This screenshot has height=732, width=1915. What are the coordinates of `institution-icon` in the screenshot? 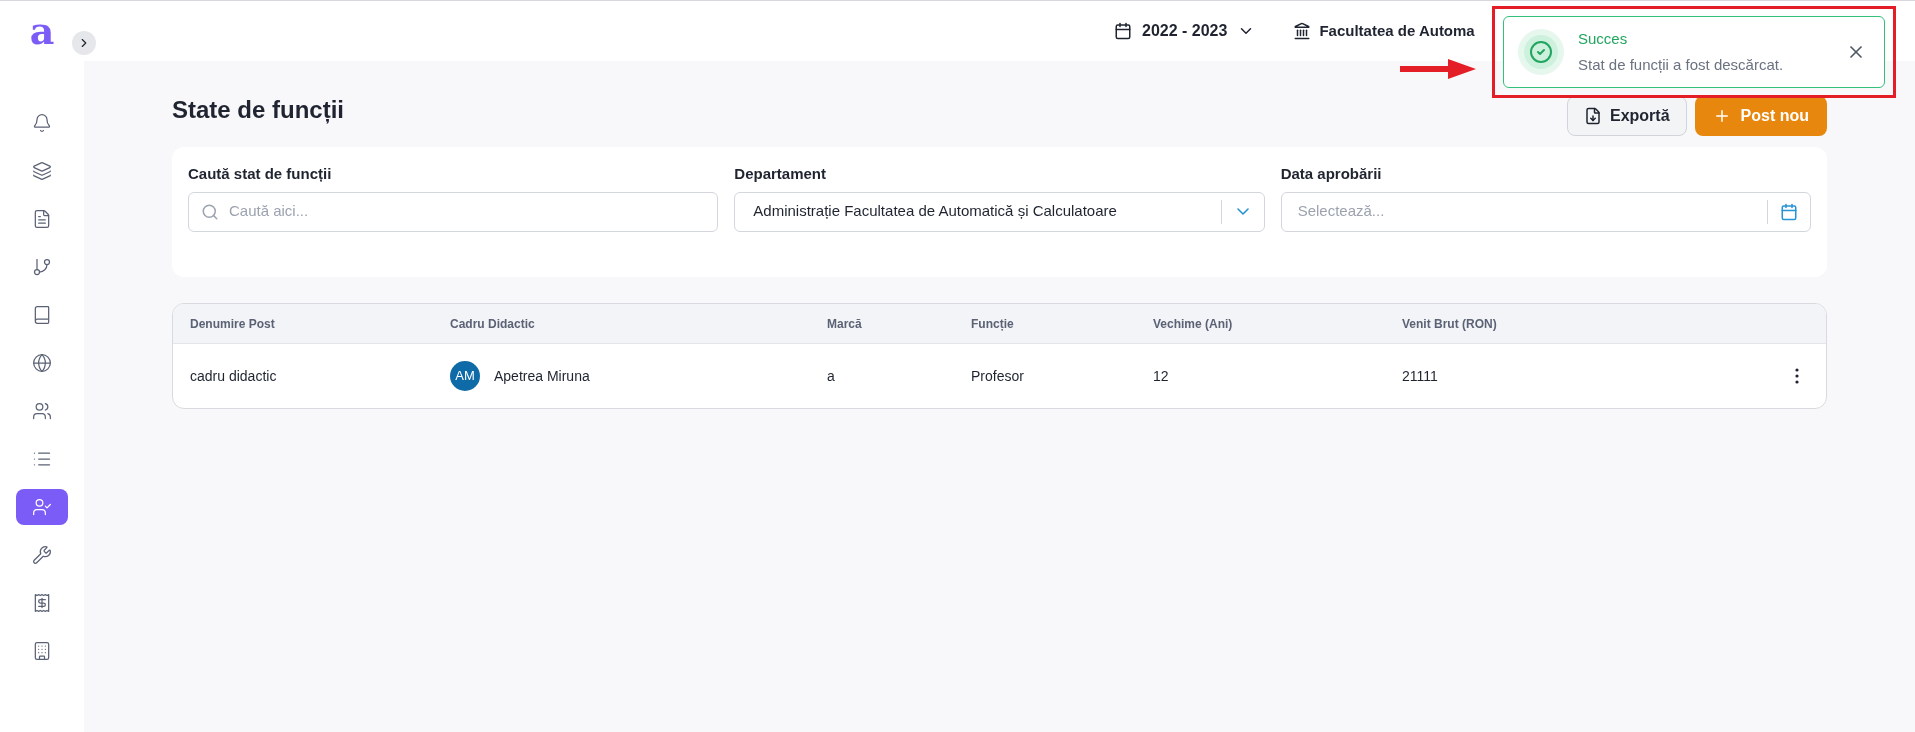 It's located at (1302, 31).